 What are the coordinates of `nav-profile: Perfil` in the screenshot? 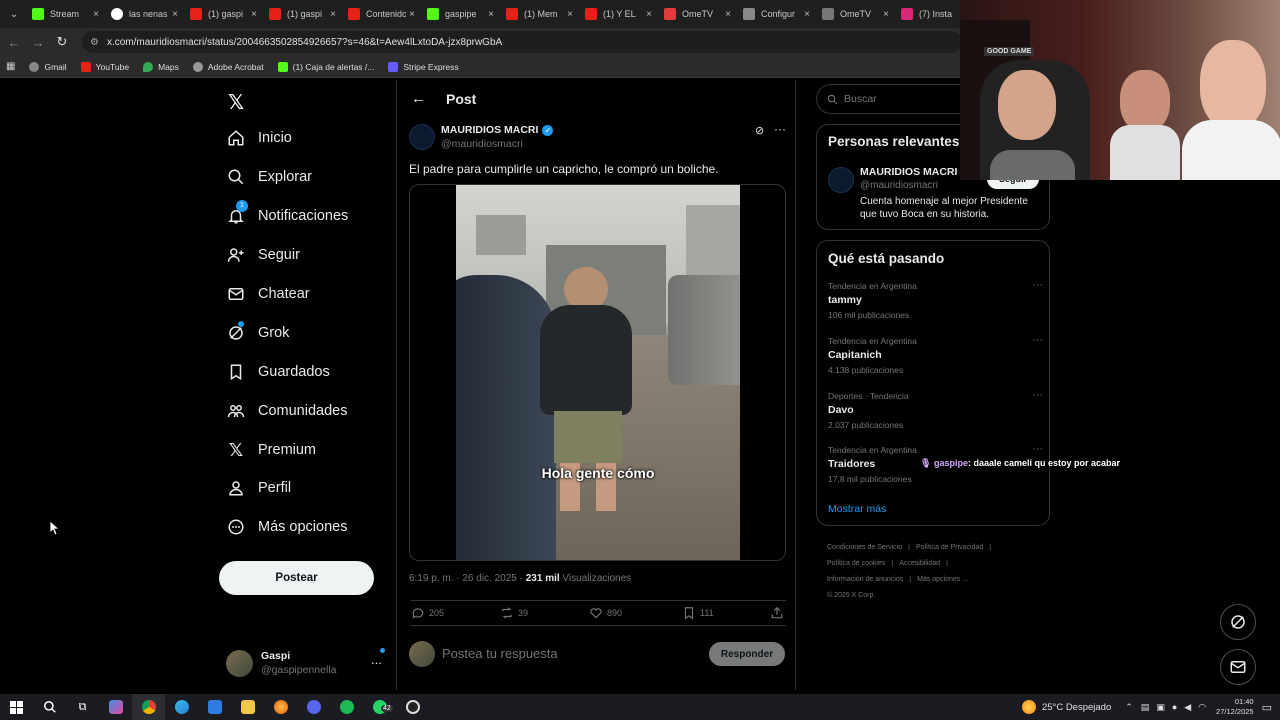 It's located at (258, 488).